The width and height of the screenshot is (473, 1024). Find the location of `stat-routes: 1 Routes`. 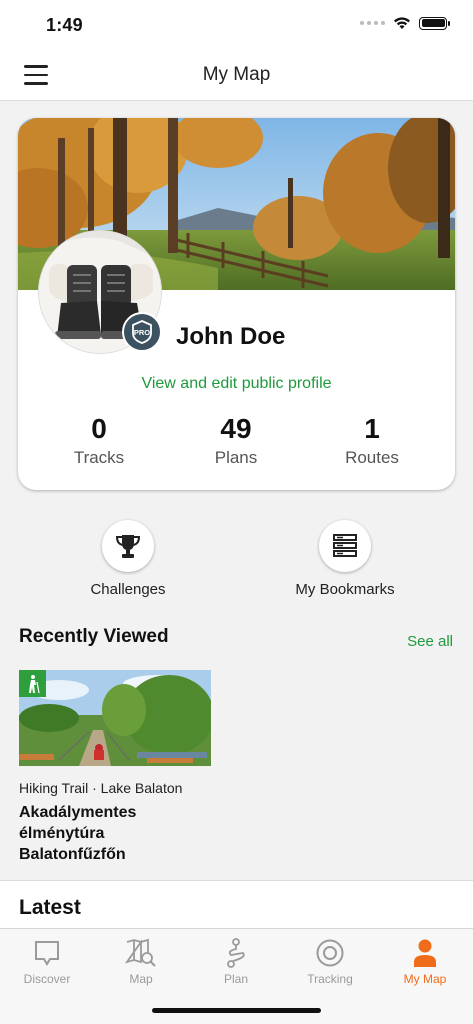

stat-routes: 1 Routes is located at coordinates (372, 440).